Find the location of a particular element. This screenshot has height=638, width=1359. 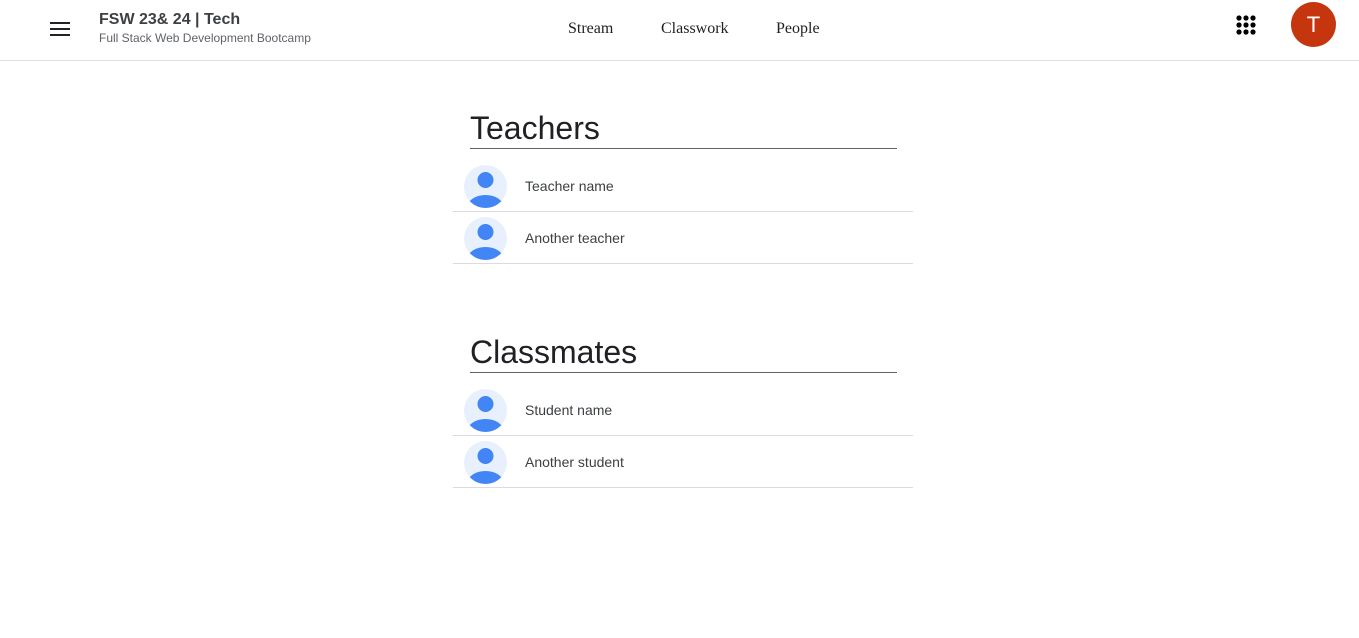

person-name: Teacher name is located at coordinates (569, 186).